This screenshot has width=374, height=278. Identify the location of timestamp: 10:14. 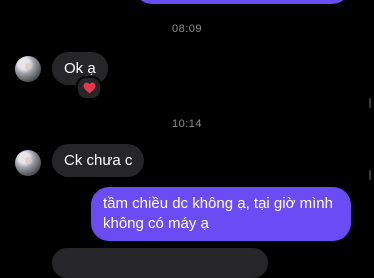
(187, 124).